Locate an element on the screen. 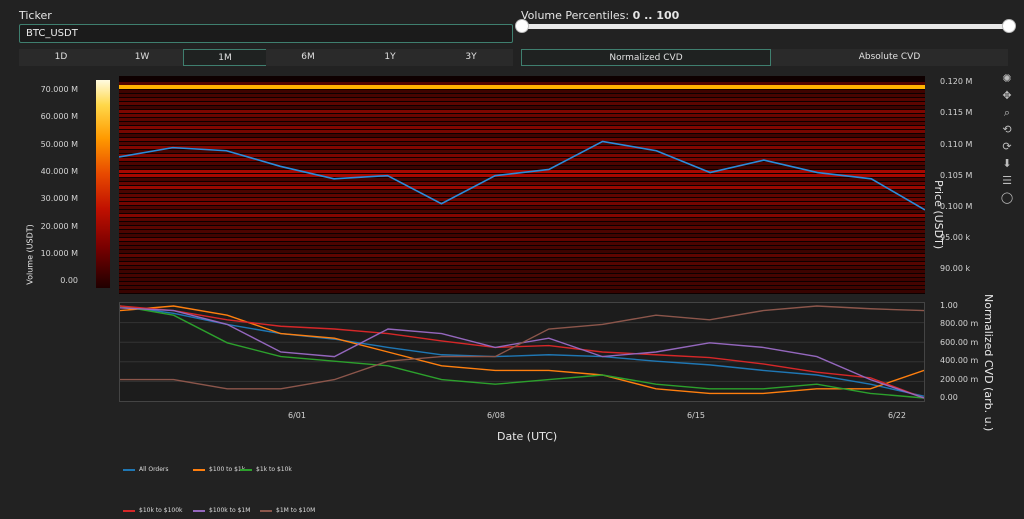 This screenshot has height=519, width=1024. price-tick: 0.105 M is located at coordinates (956, 175).